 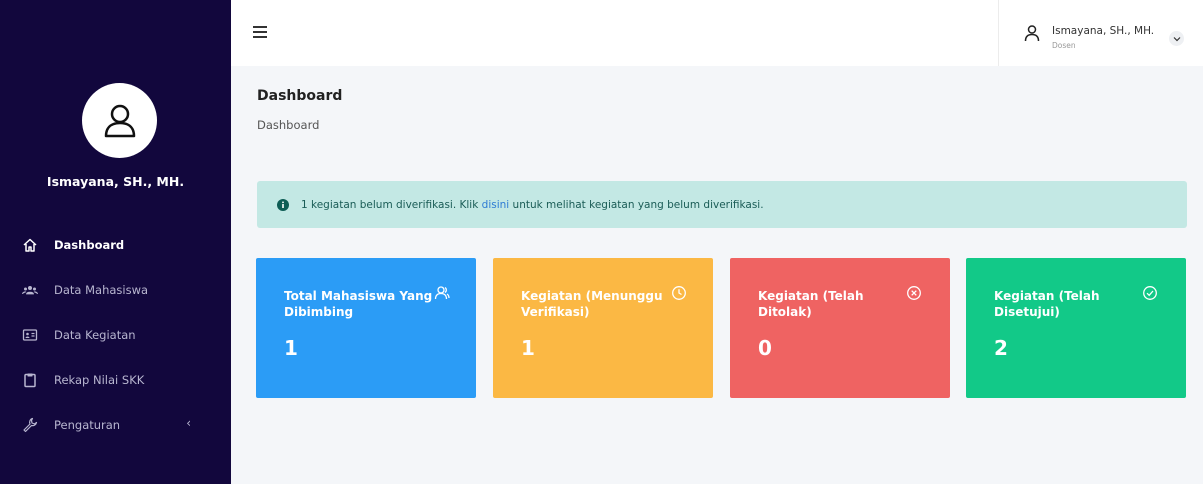 What do you see at coordinates (765, 348) in the screenshot?
I see `card-value: 0` at bounding box center [765, 348].